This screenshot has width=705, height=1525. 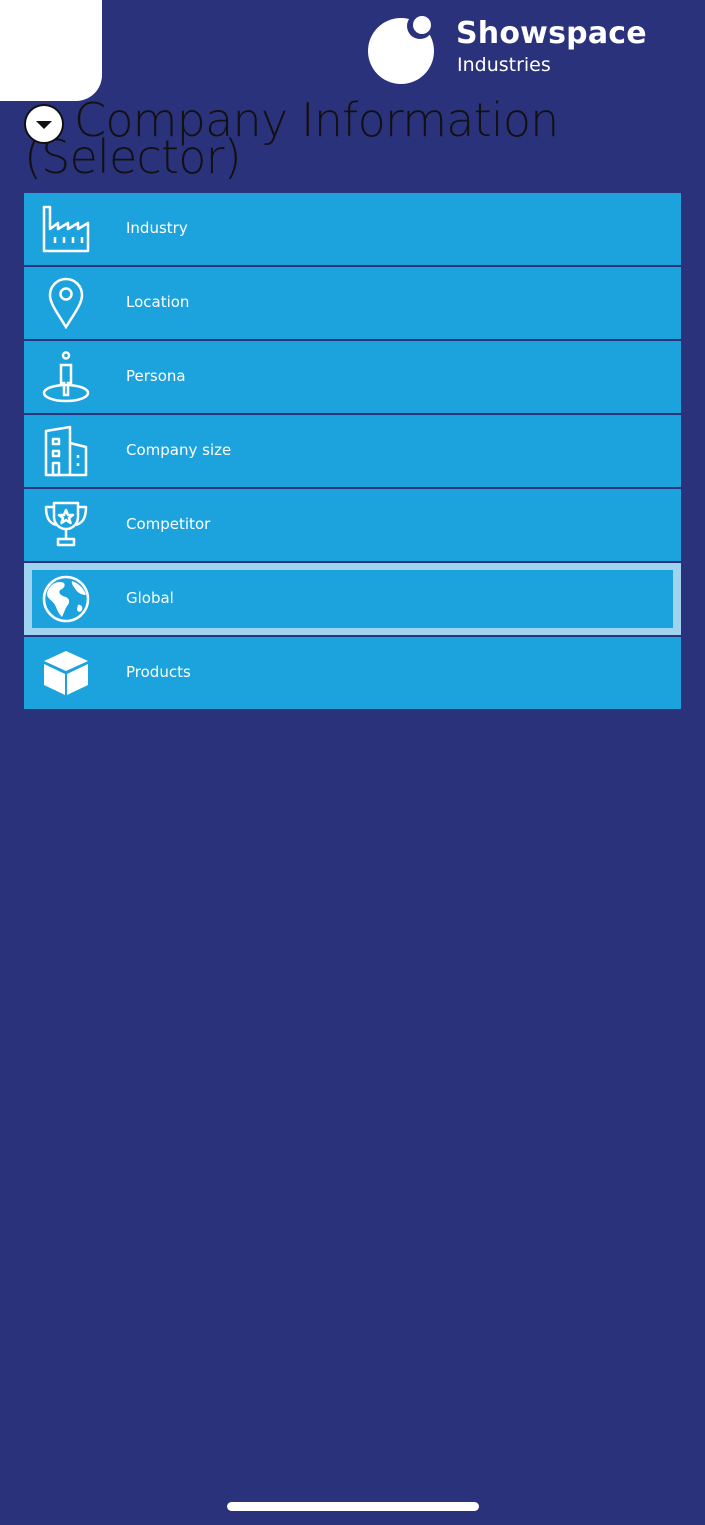 What do you see at coordinates (66, 303) in the screenshot?
I see `map-pin-icon` at bounding box center [66, 303].